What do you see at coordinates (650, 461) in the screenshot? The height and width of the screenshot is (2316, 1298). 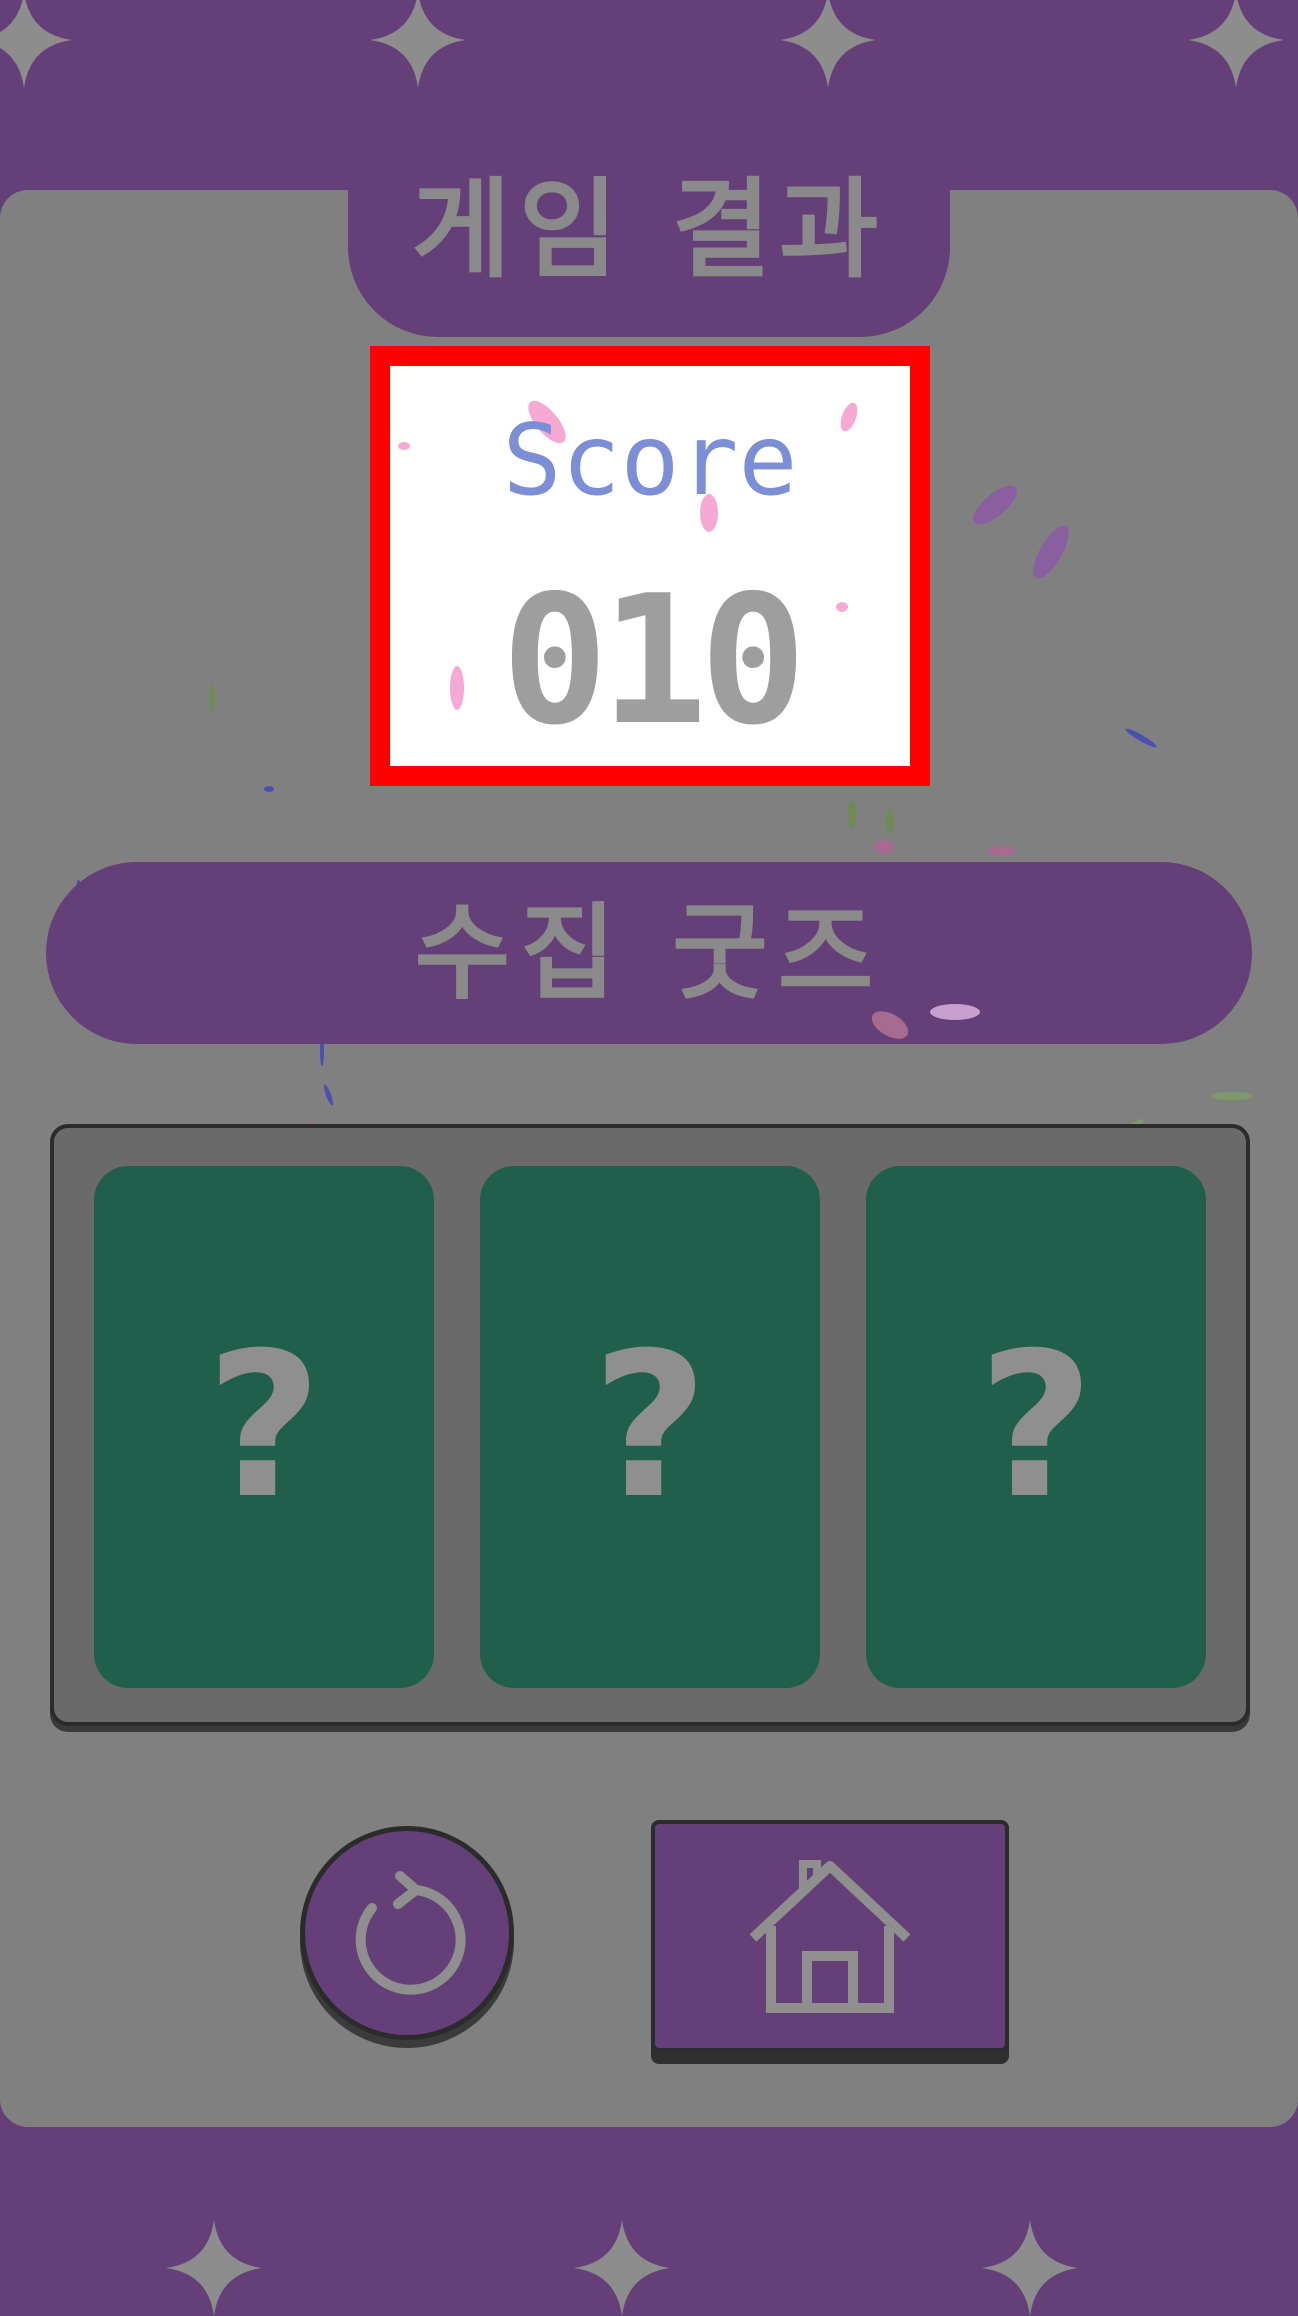 I see `score-label: Score` at bounding box center [650, 461].